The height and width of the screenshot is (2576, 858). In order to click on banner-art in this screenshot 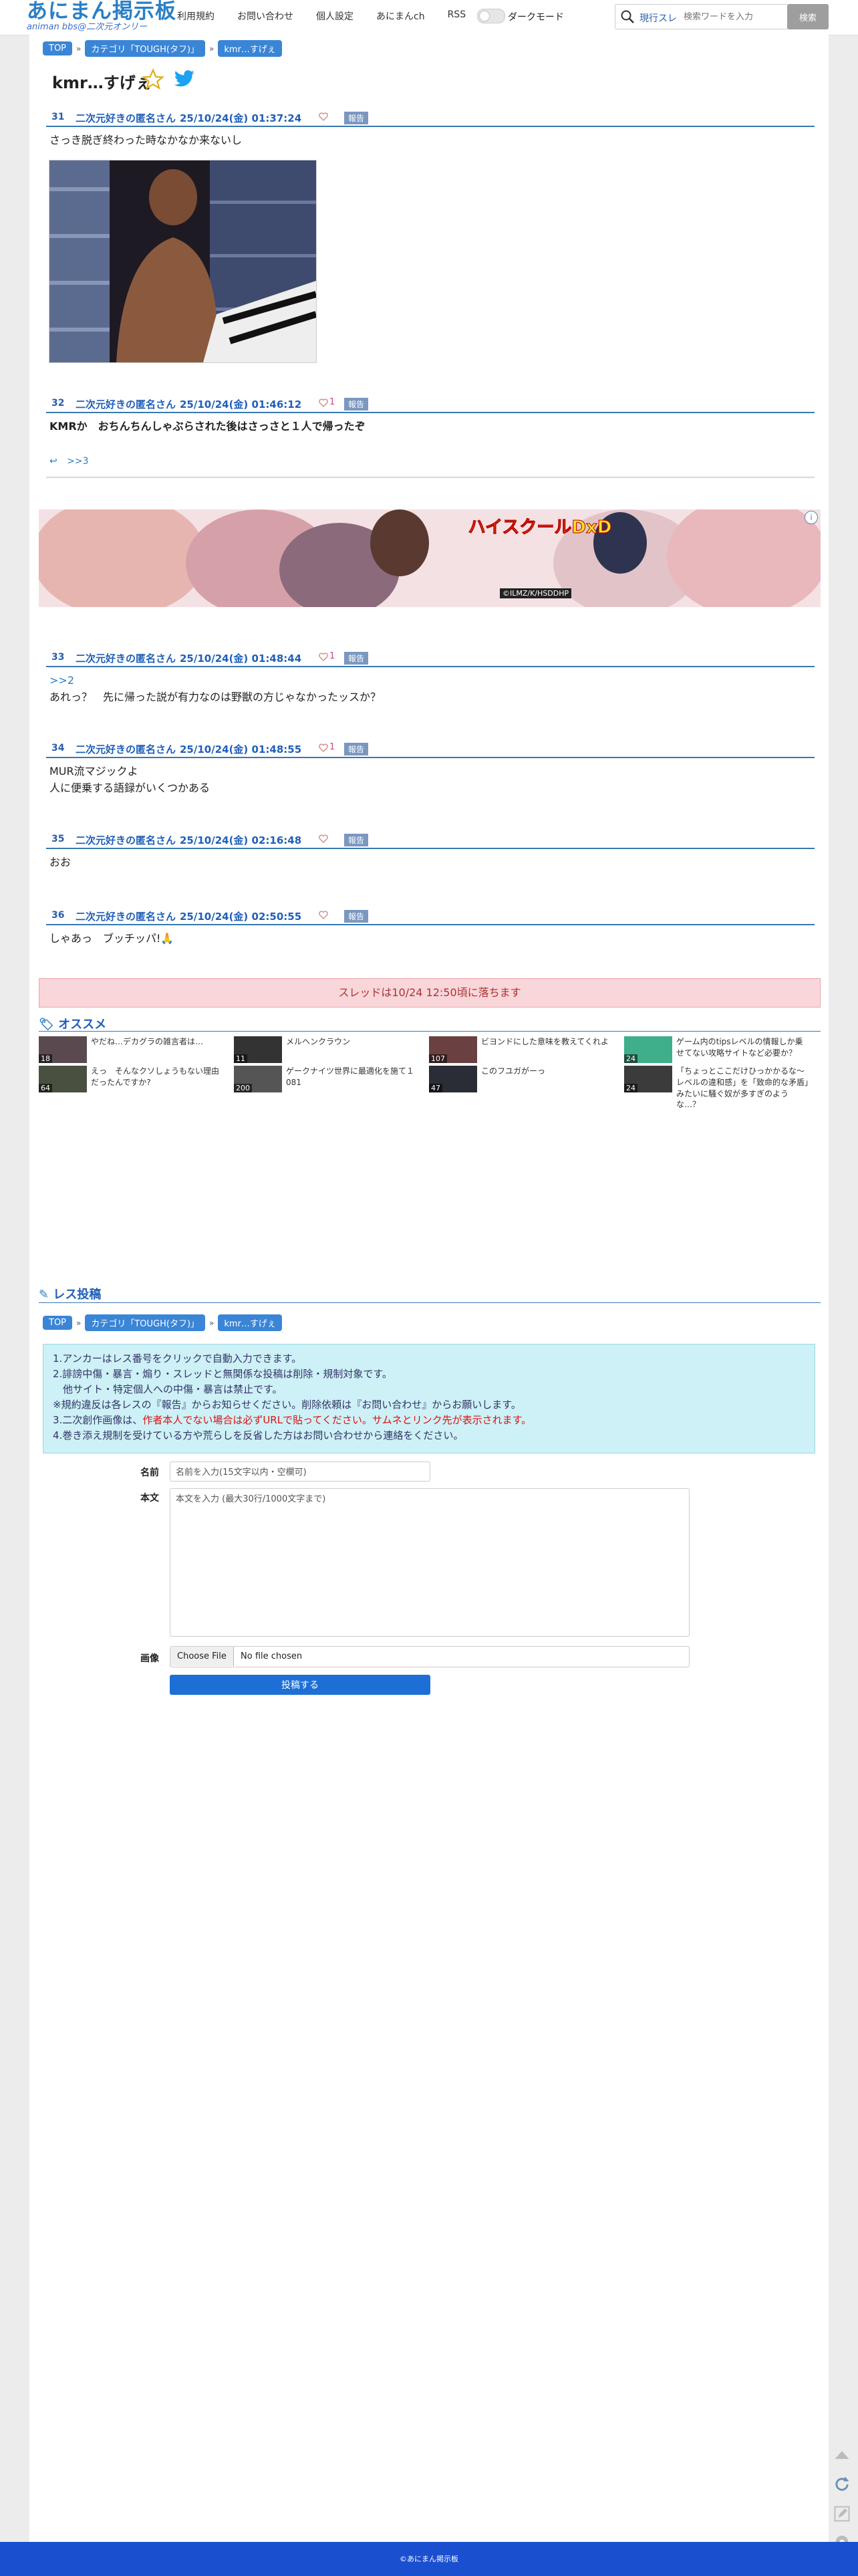, I will do `click(430, 558)`.